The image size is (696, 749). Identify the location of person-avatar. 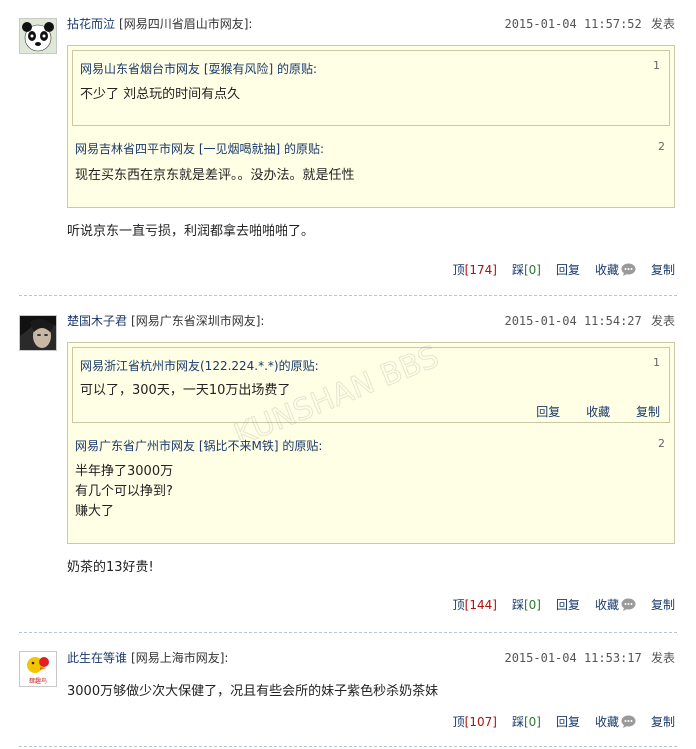
(38, 333).